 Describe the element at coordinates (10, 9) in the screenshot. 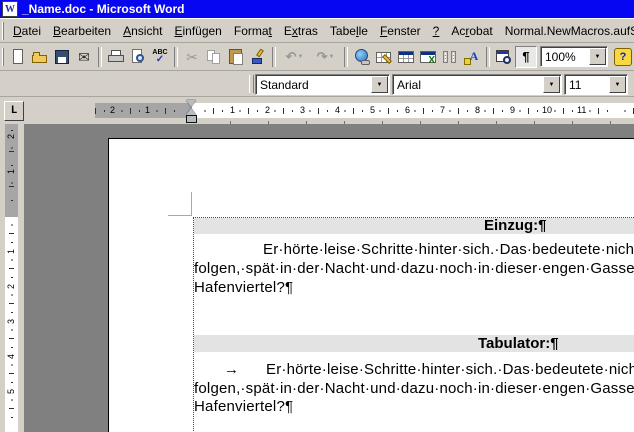

I see `word-app-icon: W` at that location.